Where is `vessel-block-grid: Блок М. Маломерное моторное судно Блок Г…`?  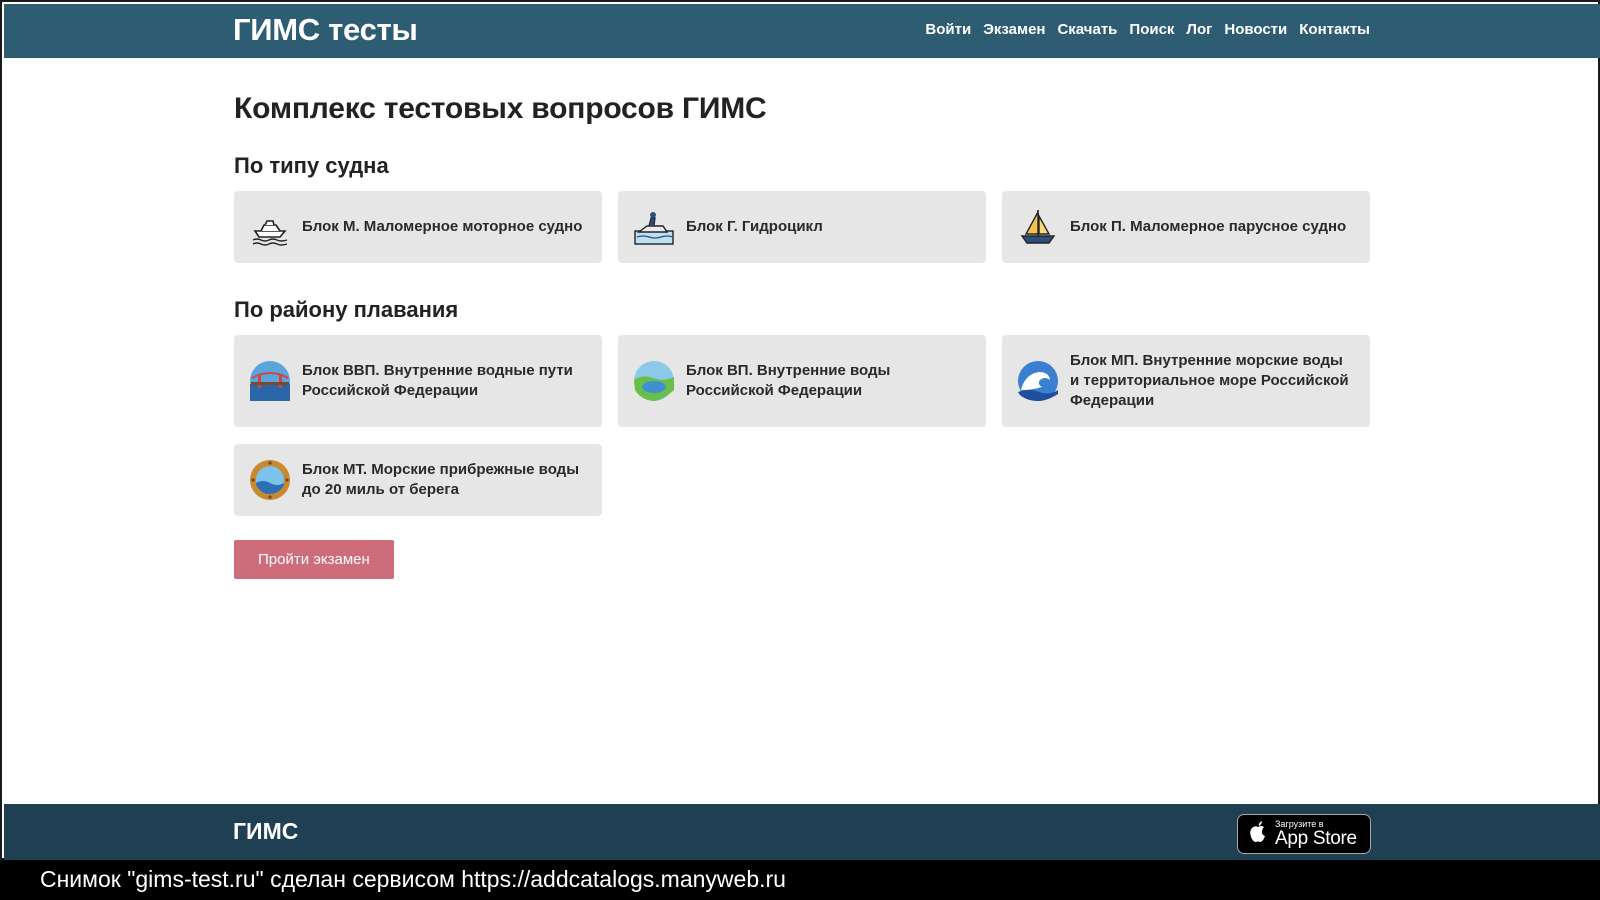
vessel-block-grid: Блок М. Маломерное моторное судно Блок Г… is located at coordinates (802, 227).